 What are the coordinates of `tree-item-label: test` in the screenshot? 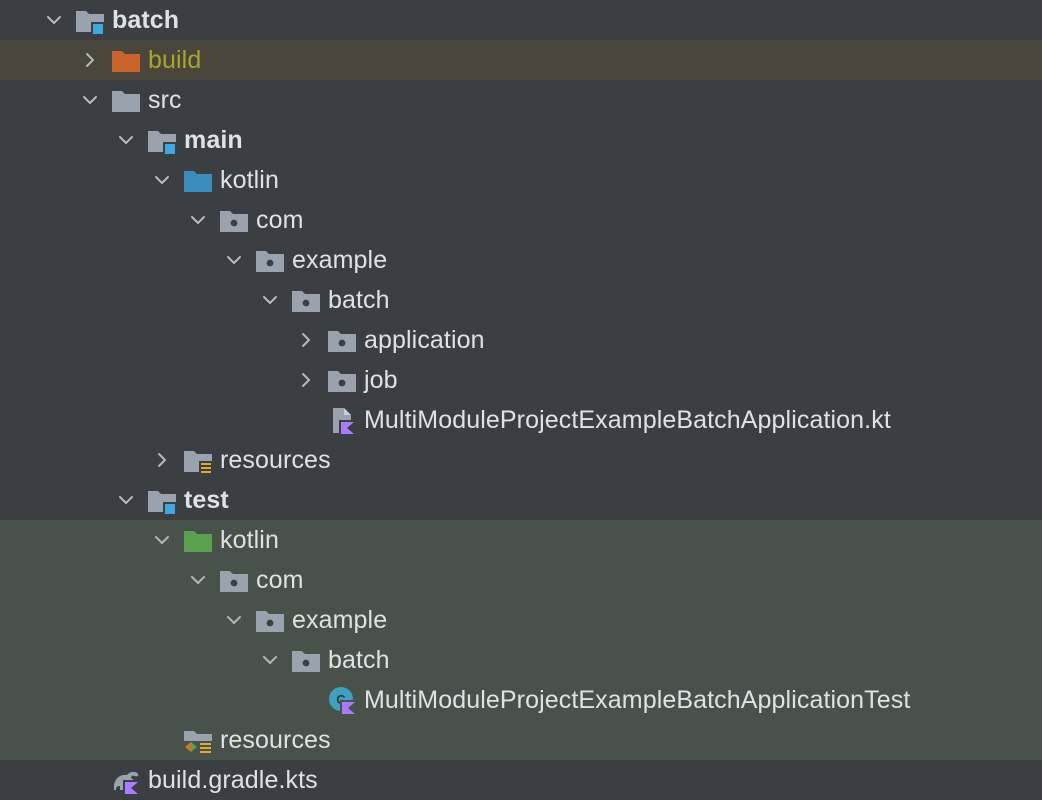 It's located at (206, 499).